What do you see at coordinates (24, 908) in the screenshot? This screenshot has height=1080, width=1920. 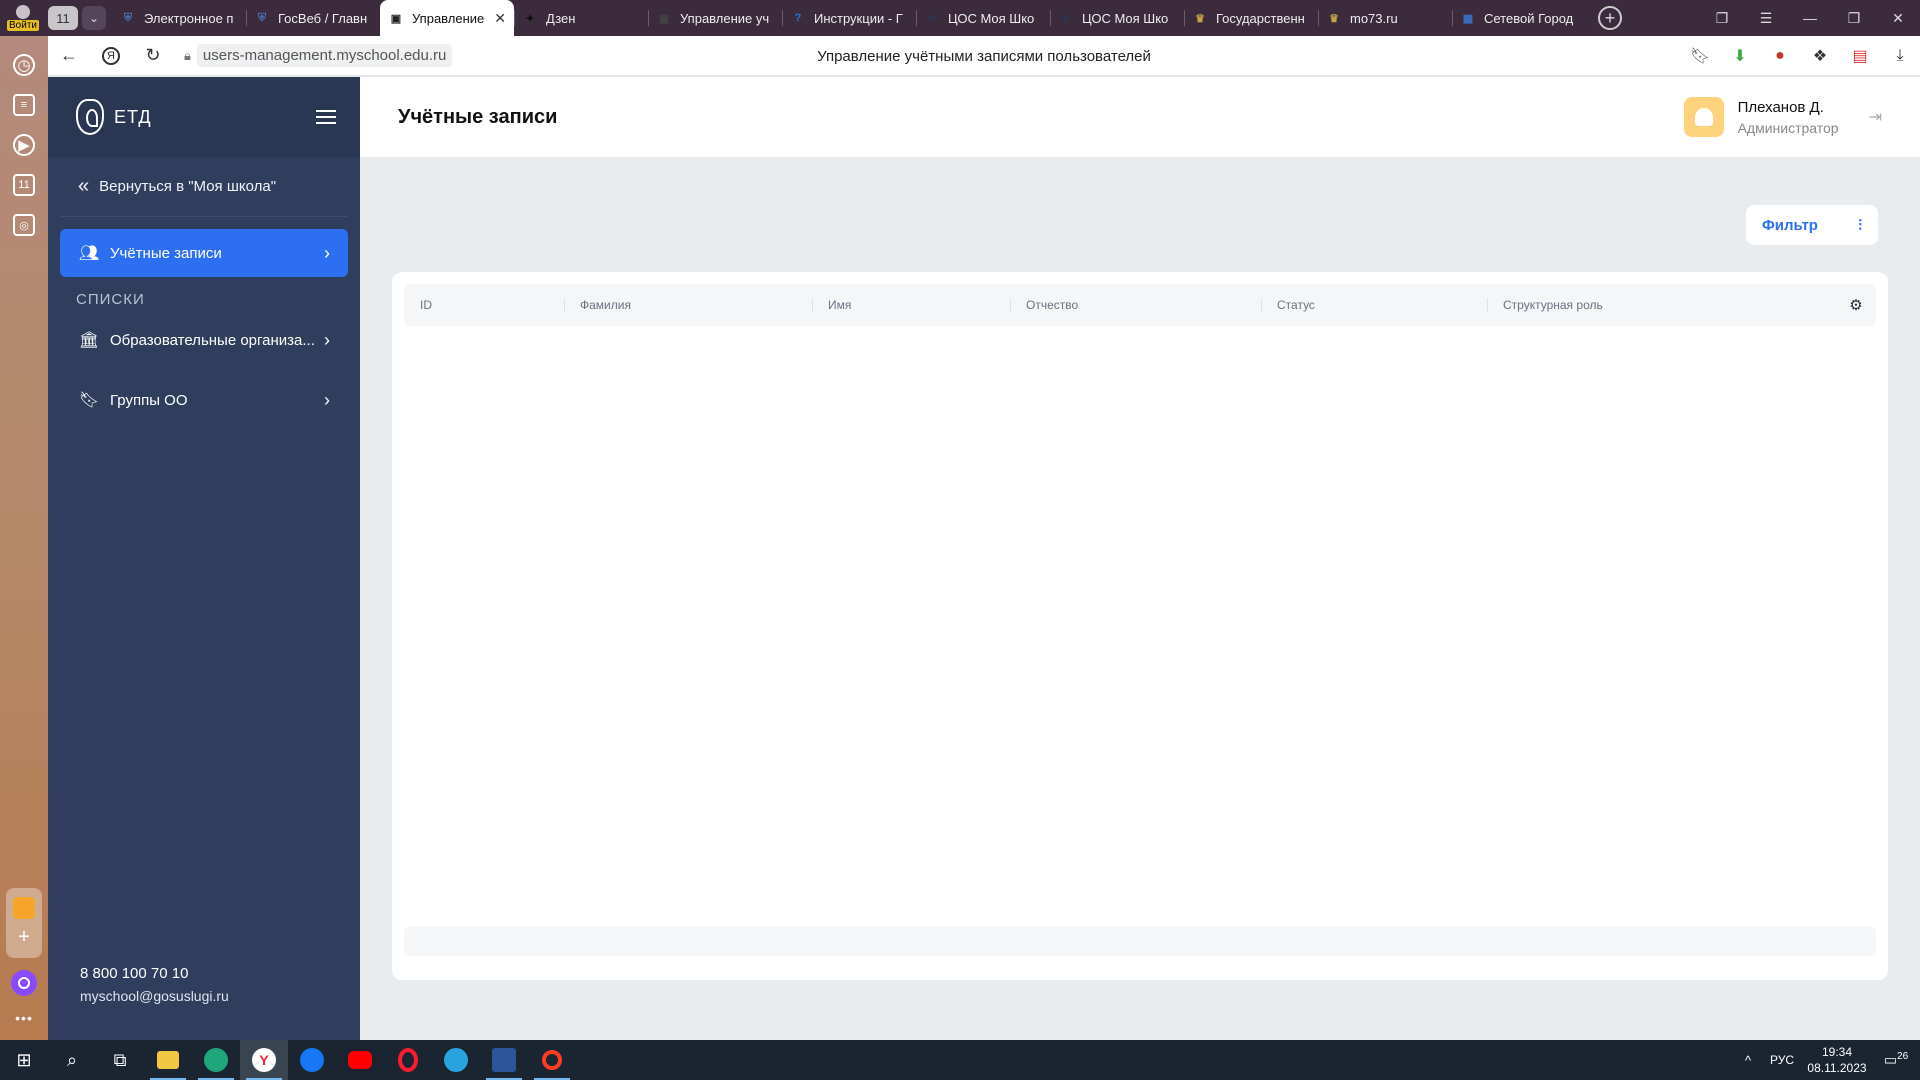 I see `mail-icon` at bounding box center [24, 908].